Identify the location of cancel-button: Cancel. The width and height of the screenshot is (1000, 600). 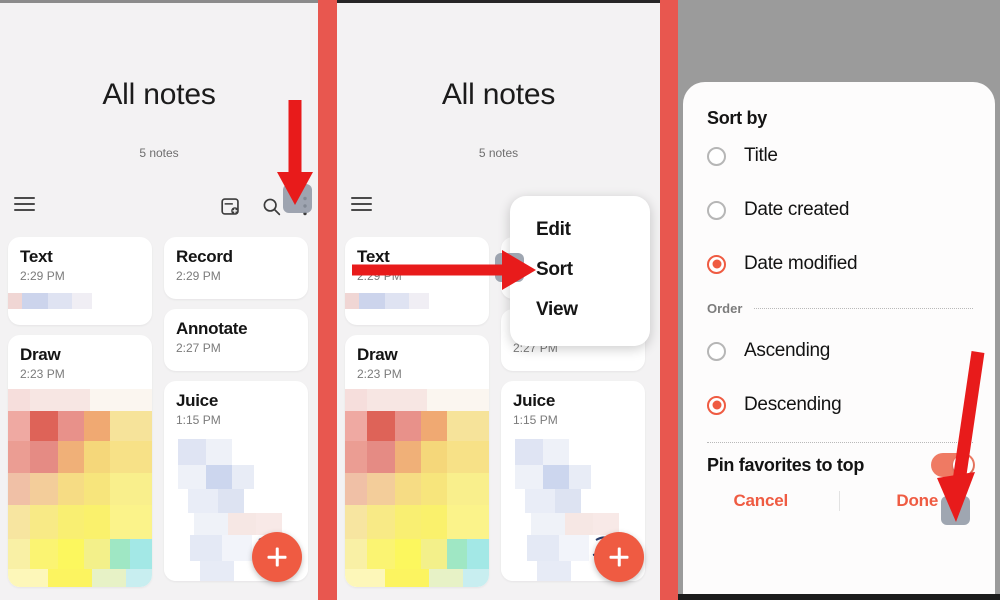
(761, 501).